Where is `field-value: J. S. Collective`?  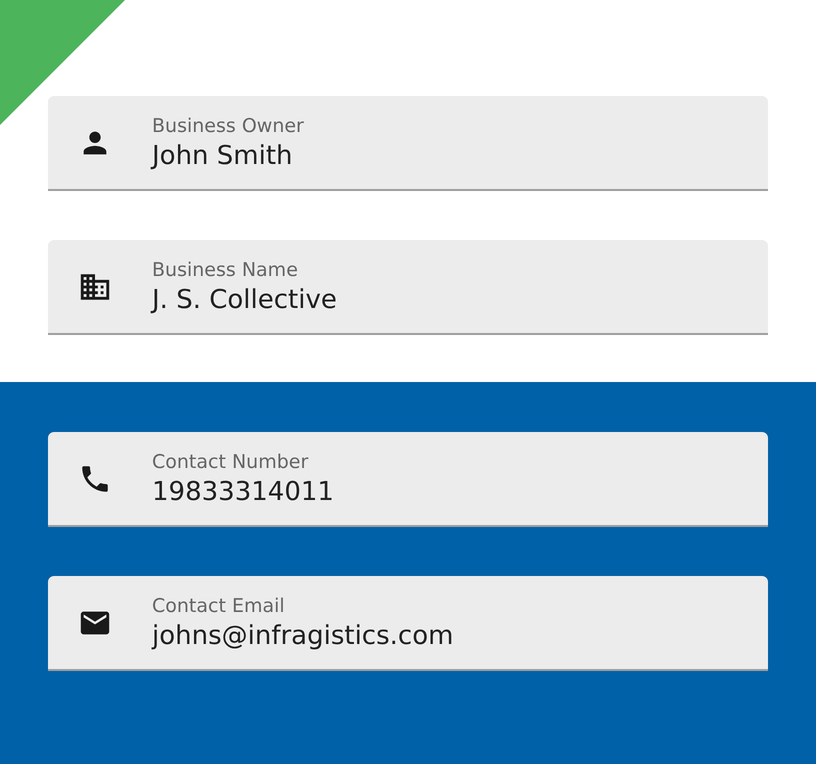 field-value: J. S. Collective is located at coordinates (245, 299).